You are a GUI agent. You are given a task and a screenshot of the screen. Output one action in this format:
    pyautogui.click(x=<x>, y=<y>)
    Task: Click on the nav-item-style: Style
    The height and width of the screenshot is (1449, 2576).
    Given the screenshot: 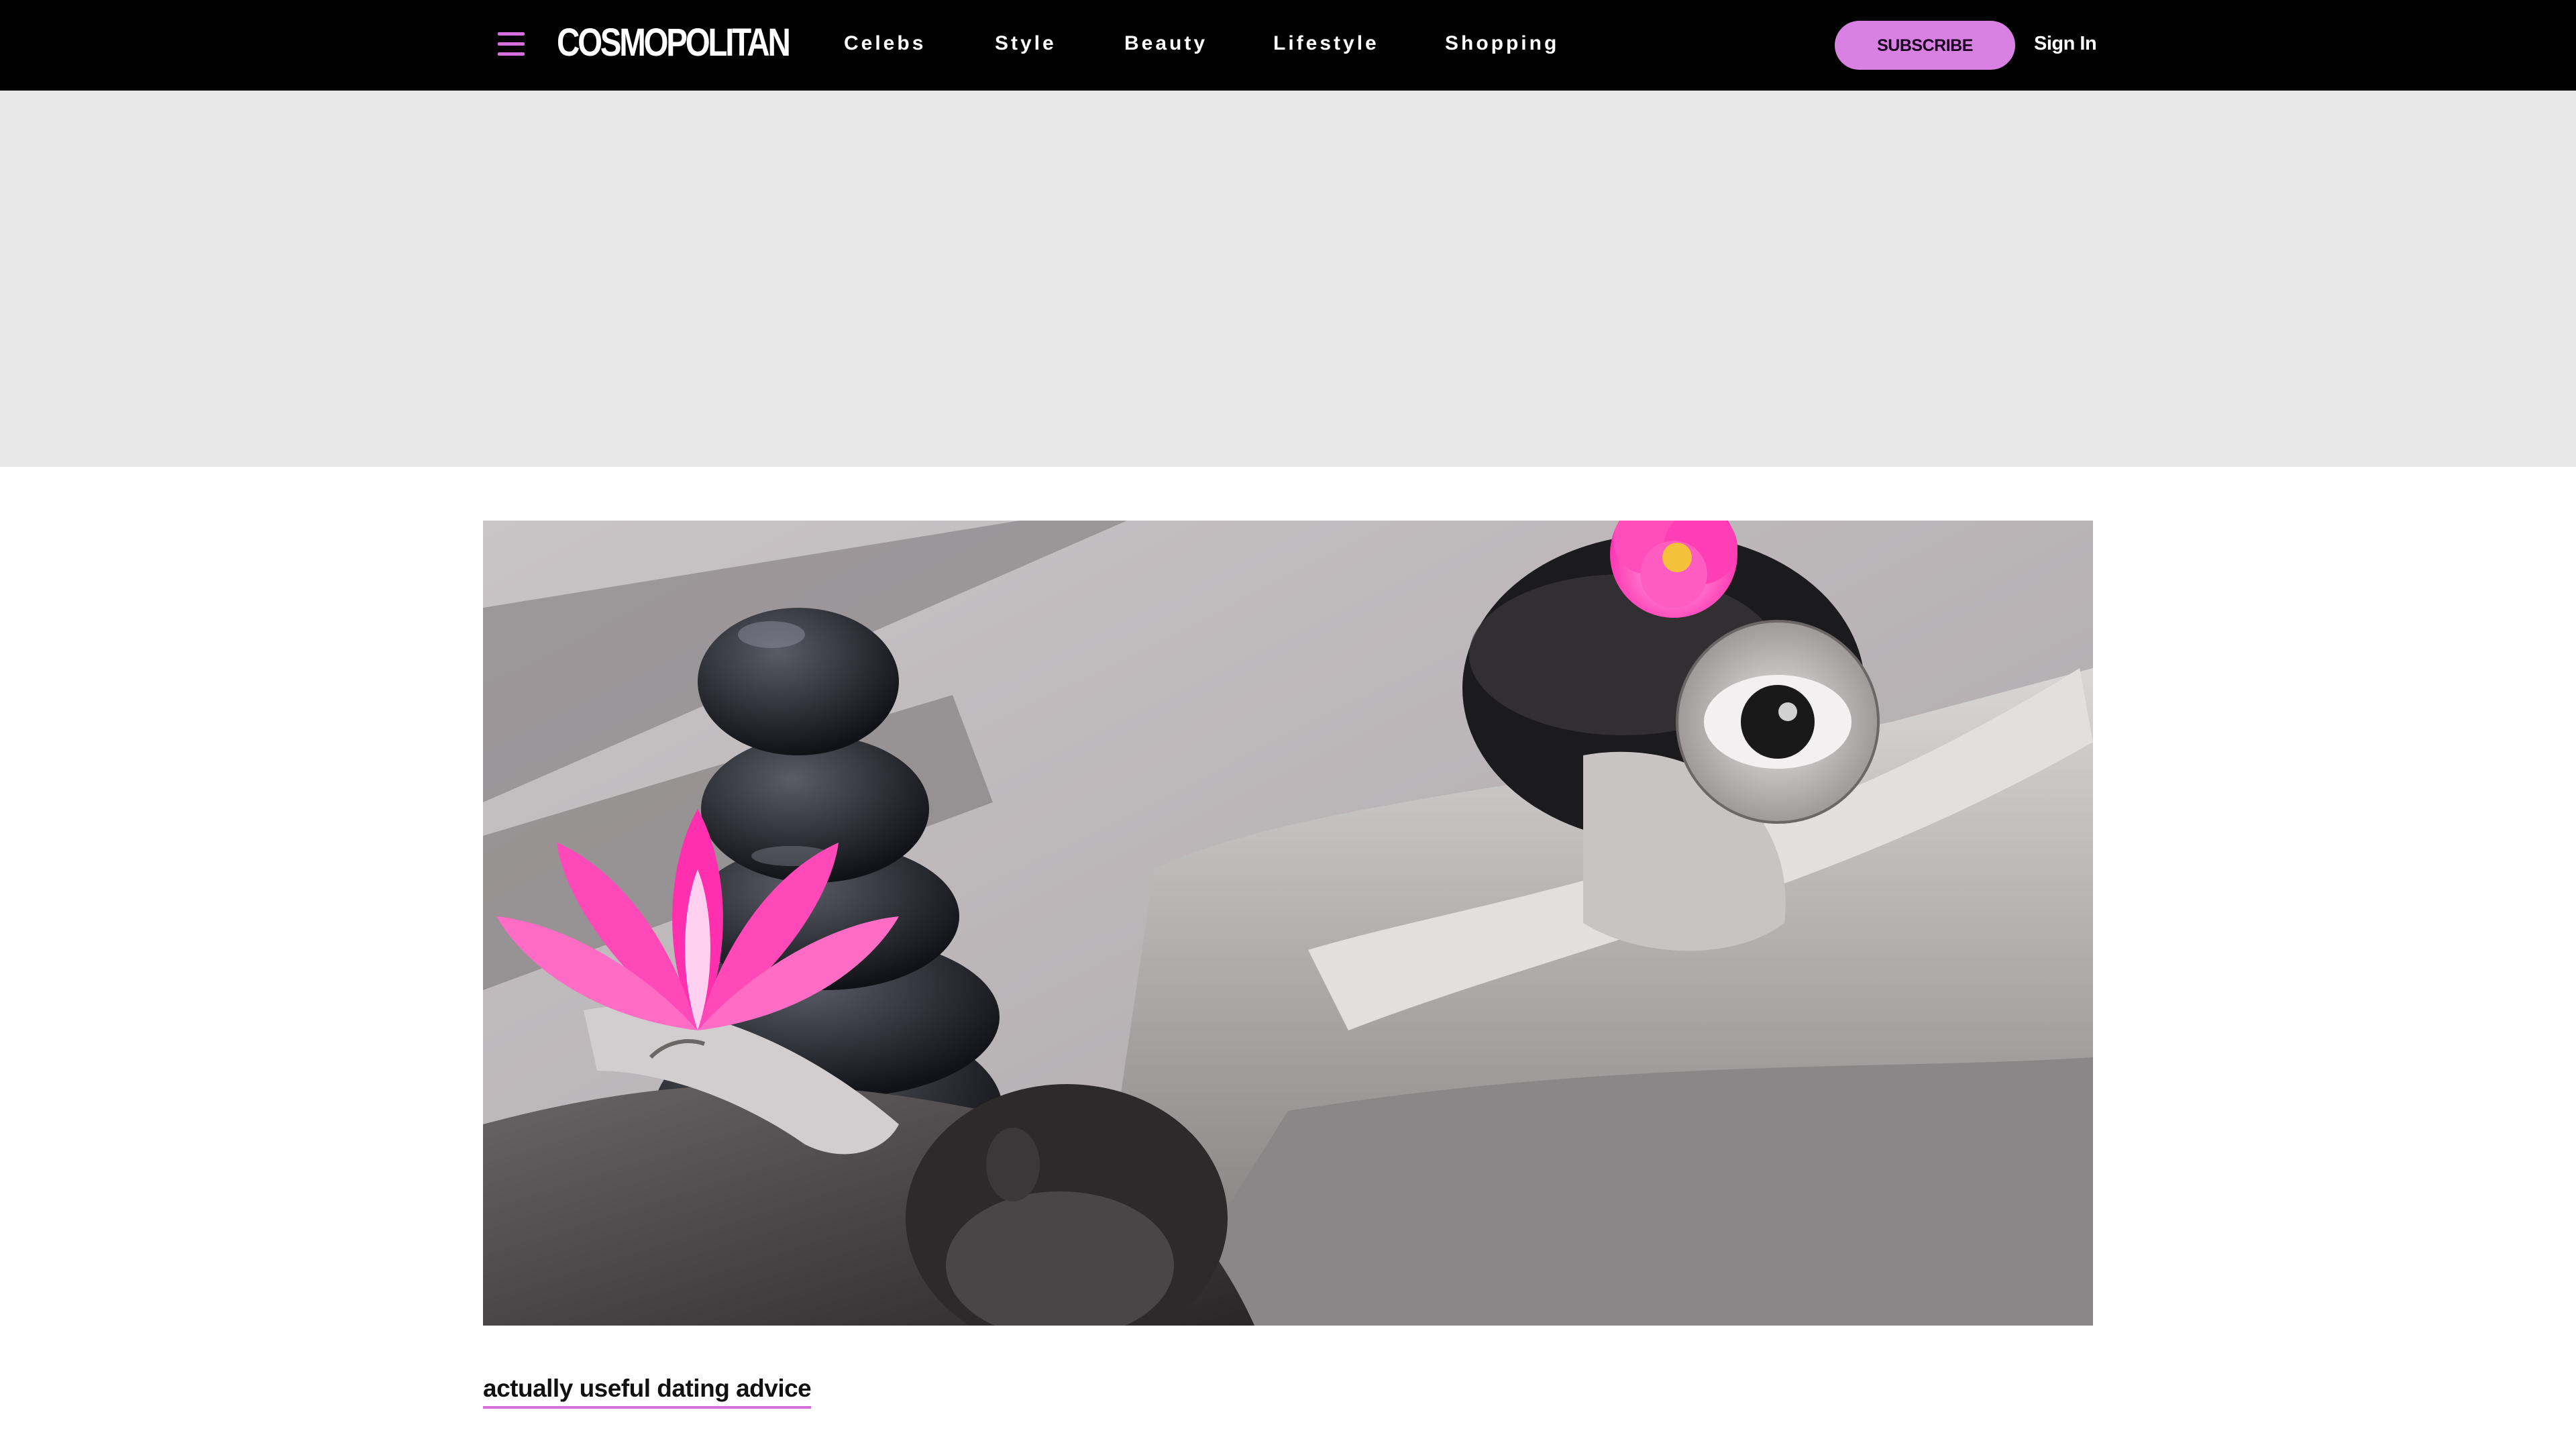 What is the action you would take?
    pyautogui.click(x=1026, y=43)
    